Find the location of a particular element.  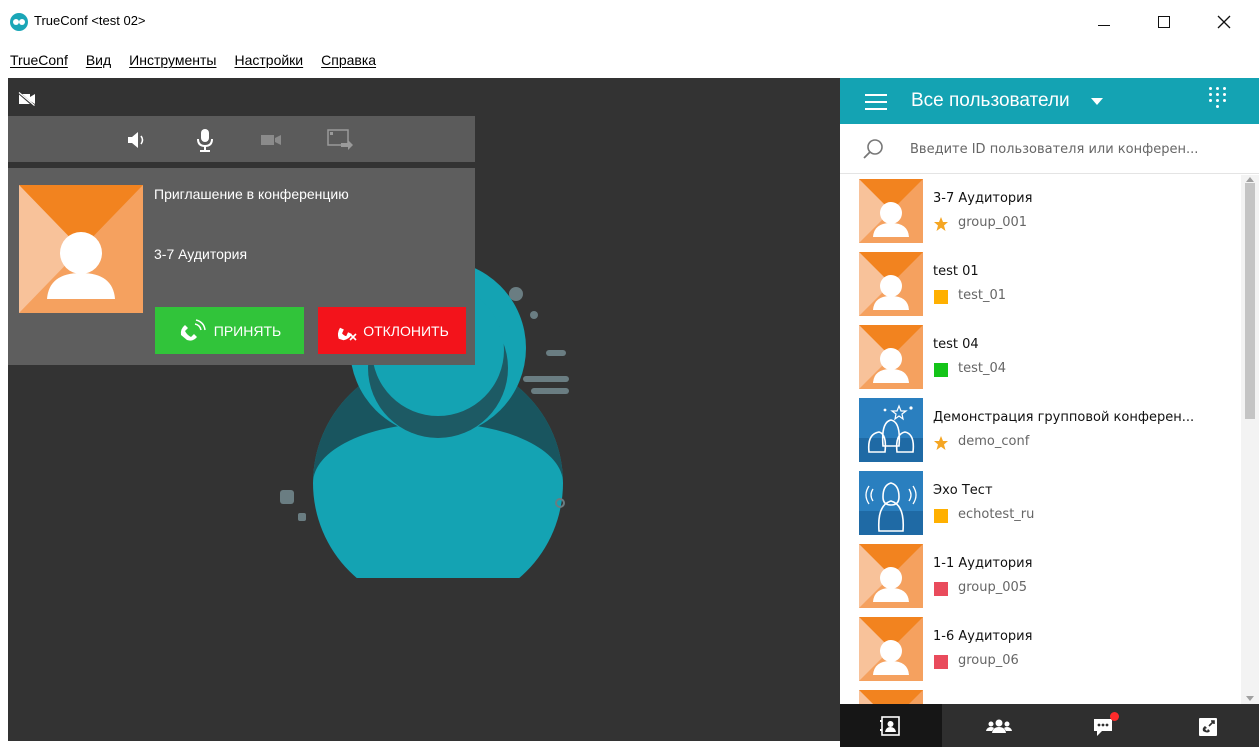

chevron-down-icon is located at coordinates (1097, 101).